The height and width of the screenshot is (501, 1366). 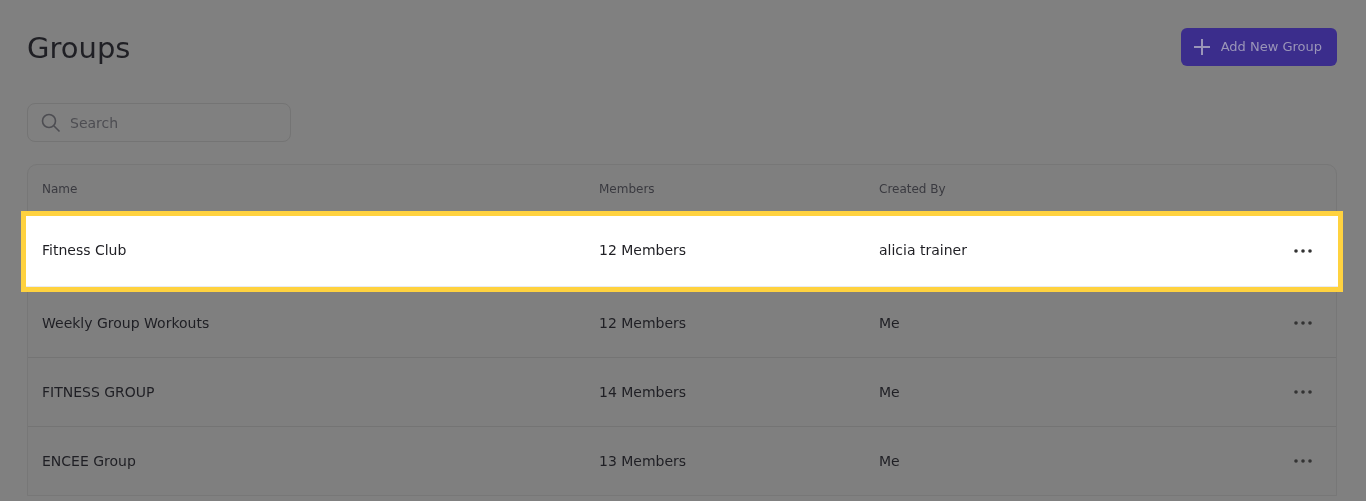 What do you see at coordinates (912, 189) in the screenshot?
I see `column-header: Created By` at bounding box center [912, 189].